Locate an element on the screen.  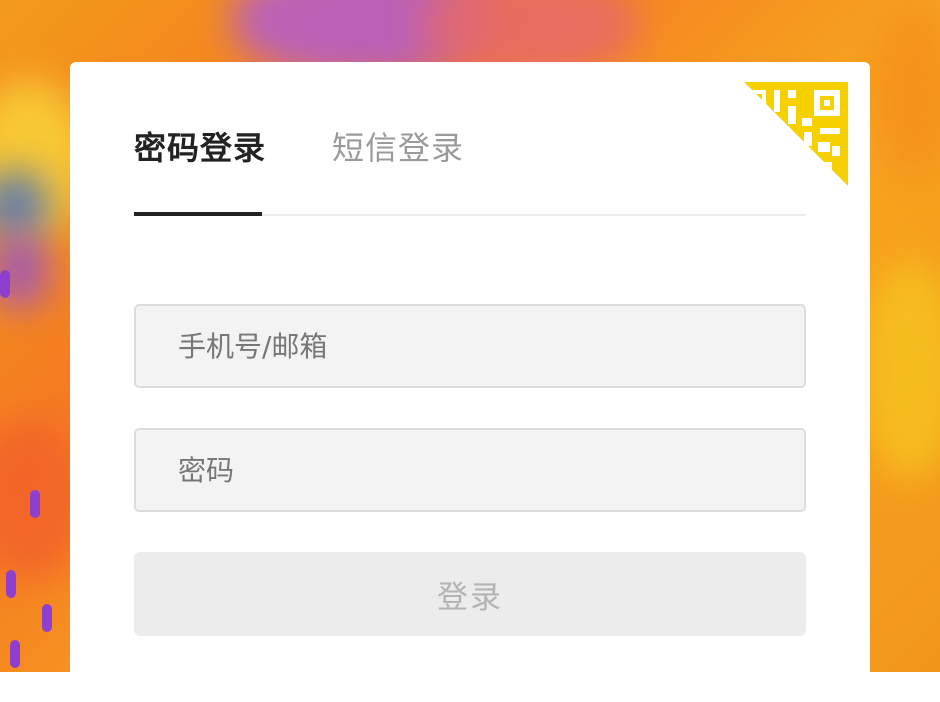
password-field is located at coordinates (470, 470).